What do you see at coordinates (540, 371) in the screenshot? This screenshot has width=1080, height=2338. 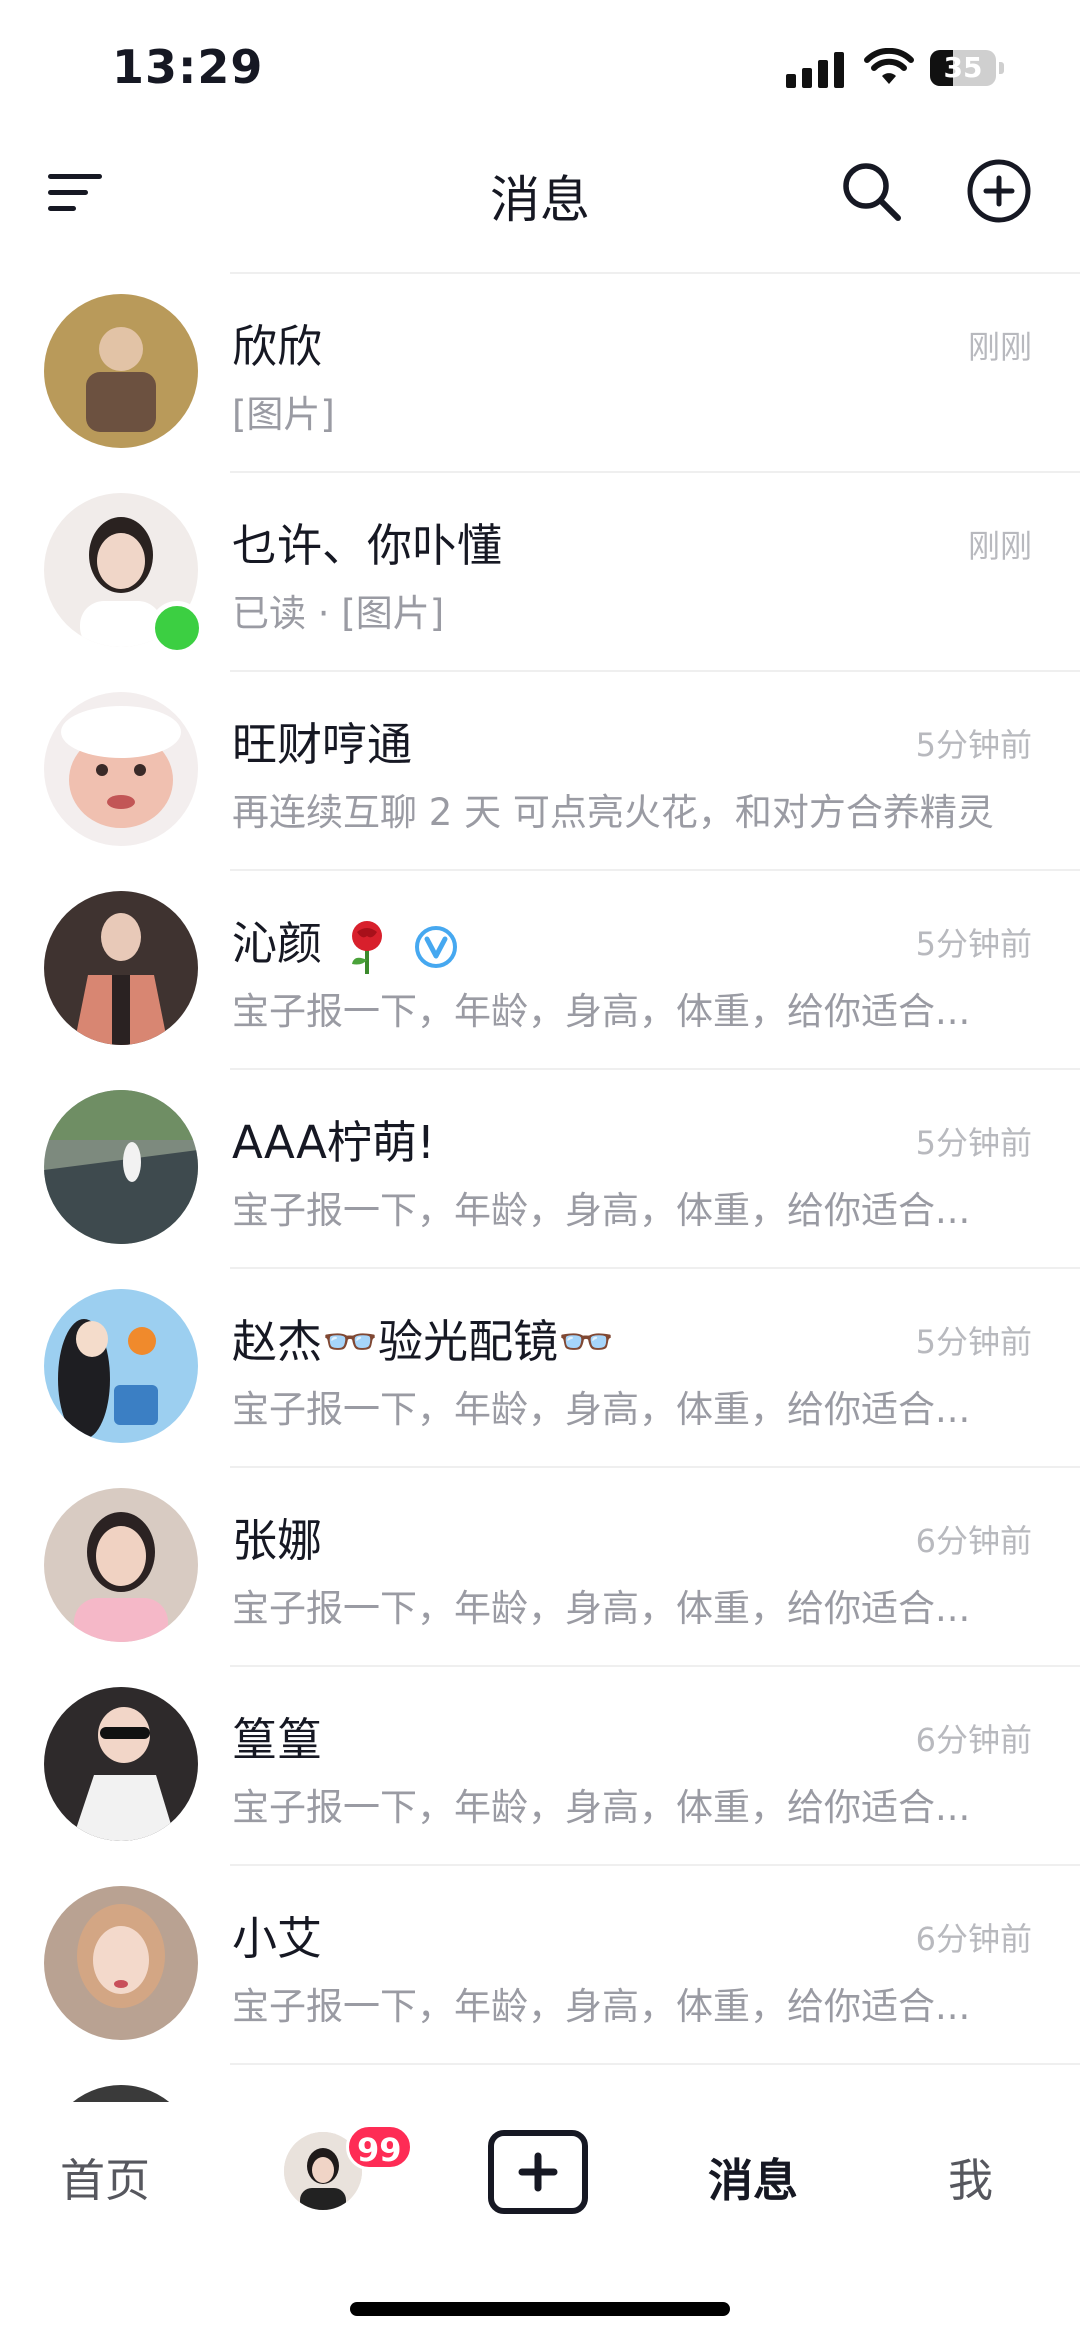 I see `conversation-row: 欣欣 刚刚 [图片]` at bounding box center [540, 371].